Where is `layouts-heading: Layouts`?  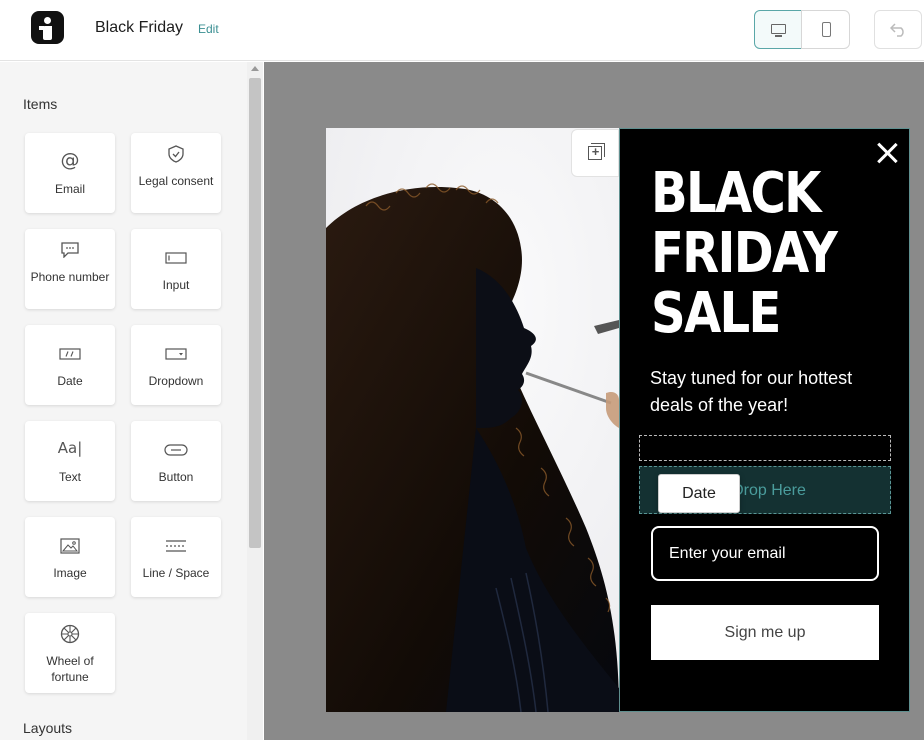 layouts-heading: Layouts is located at coordinates (48, 728).